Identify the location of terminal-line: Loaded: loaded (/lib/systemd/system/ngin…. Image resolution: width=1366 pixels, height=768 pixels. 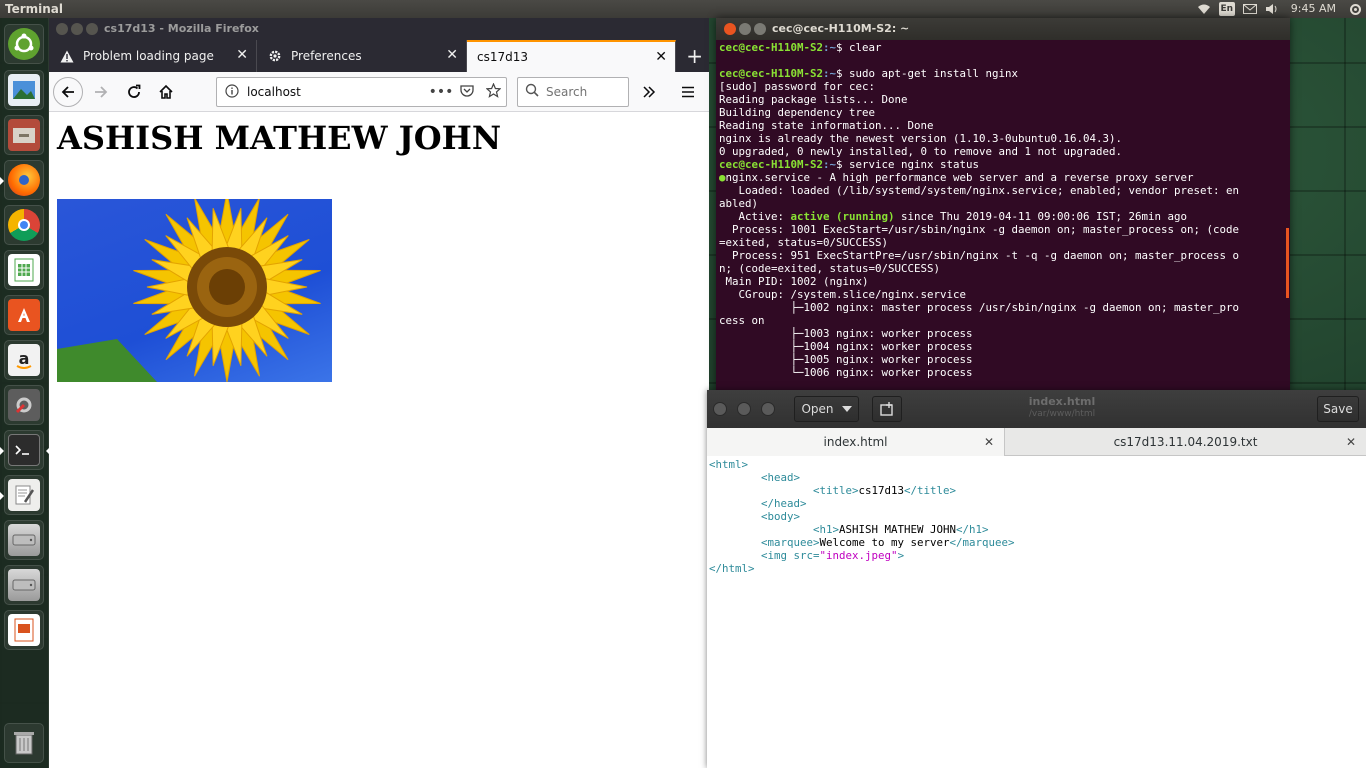
(1003, 190).